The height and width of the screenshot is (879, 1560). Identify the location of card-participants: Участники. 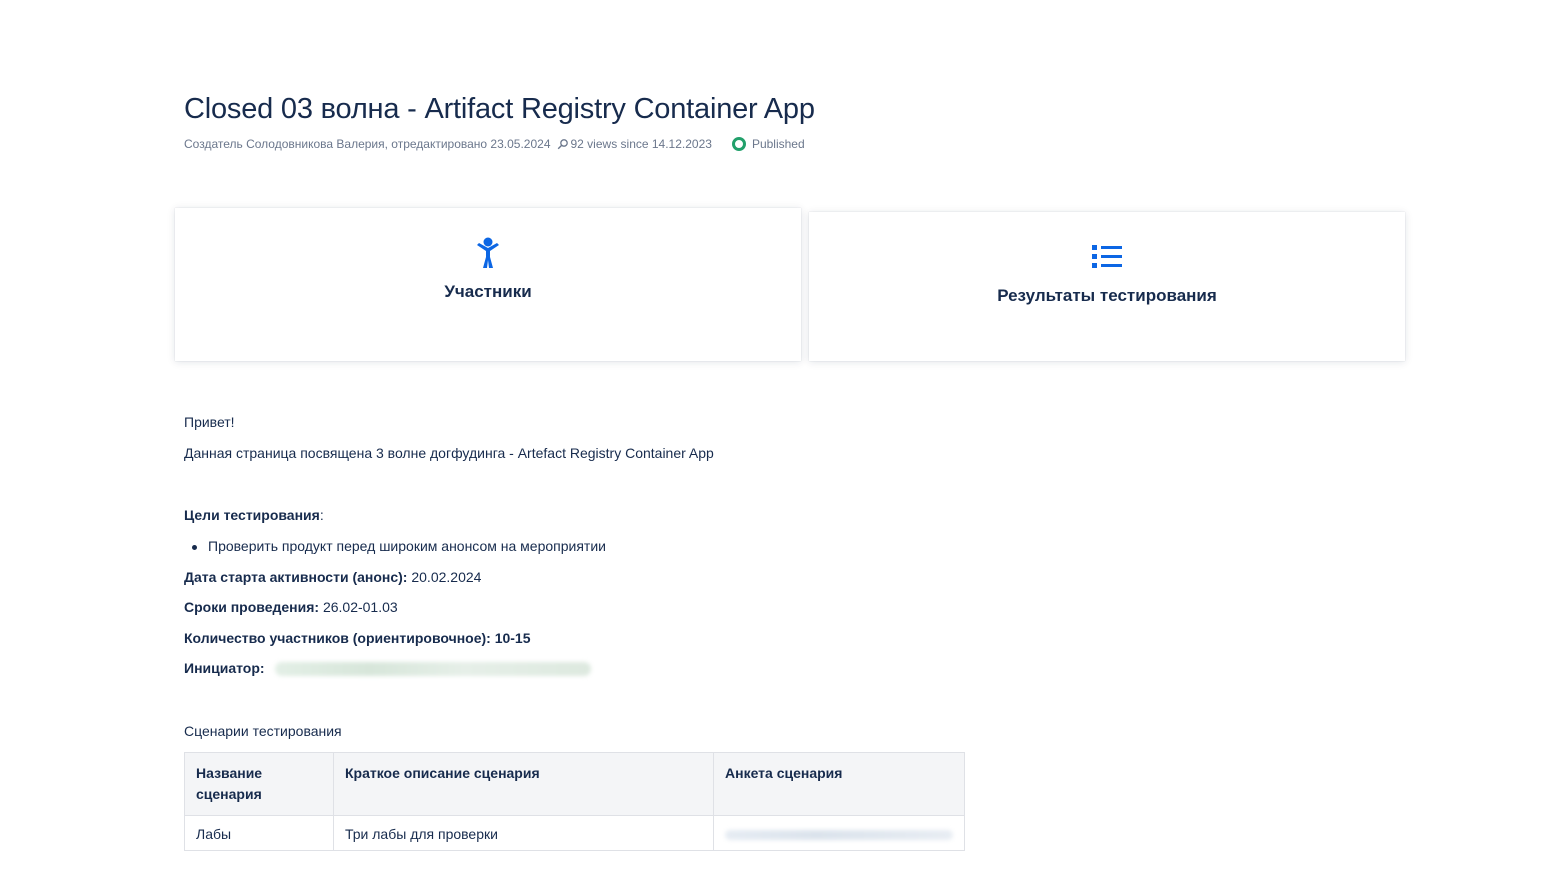
(488, 284).